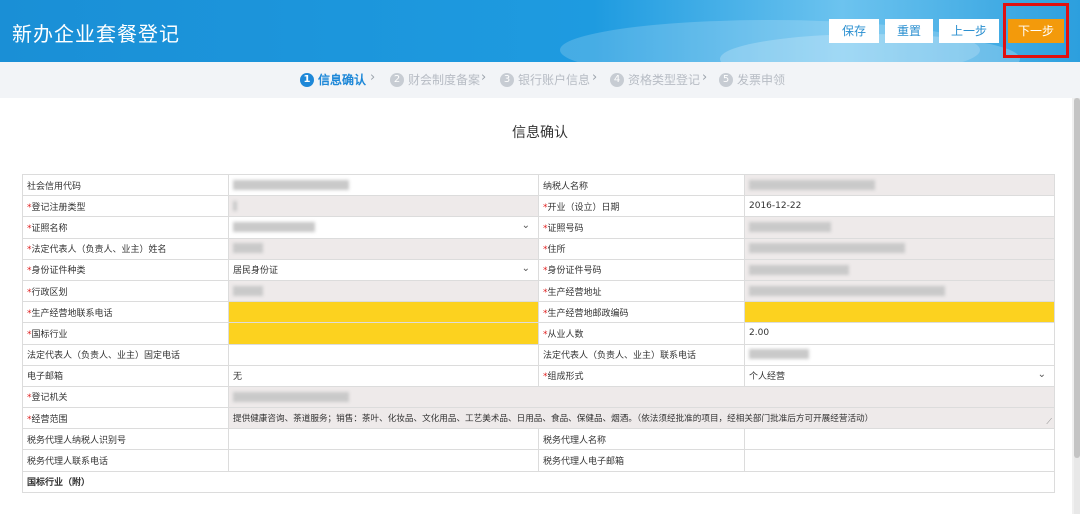 This screenshot has height=514, width=1080. What do you see at coordinates (899, 227) in the screenshot?
I see `certificate-number-field` at bounding box center [899, 227].